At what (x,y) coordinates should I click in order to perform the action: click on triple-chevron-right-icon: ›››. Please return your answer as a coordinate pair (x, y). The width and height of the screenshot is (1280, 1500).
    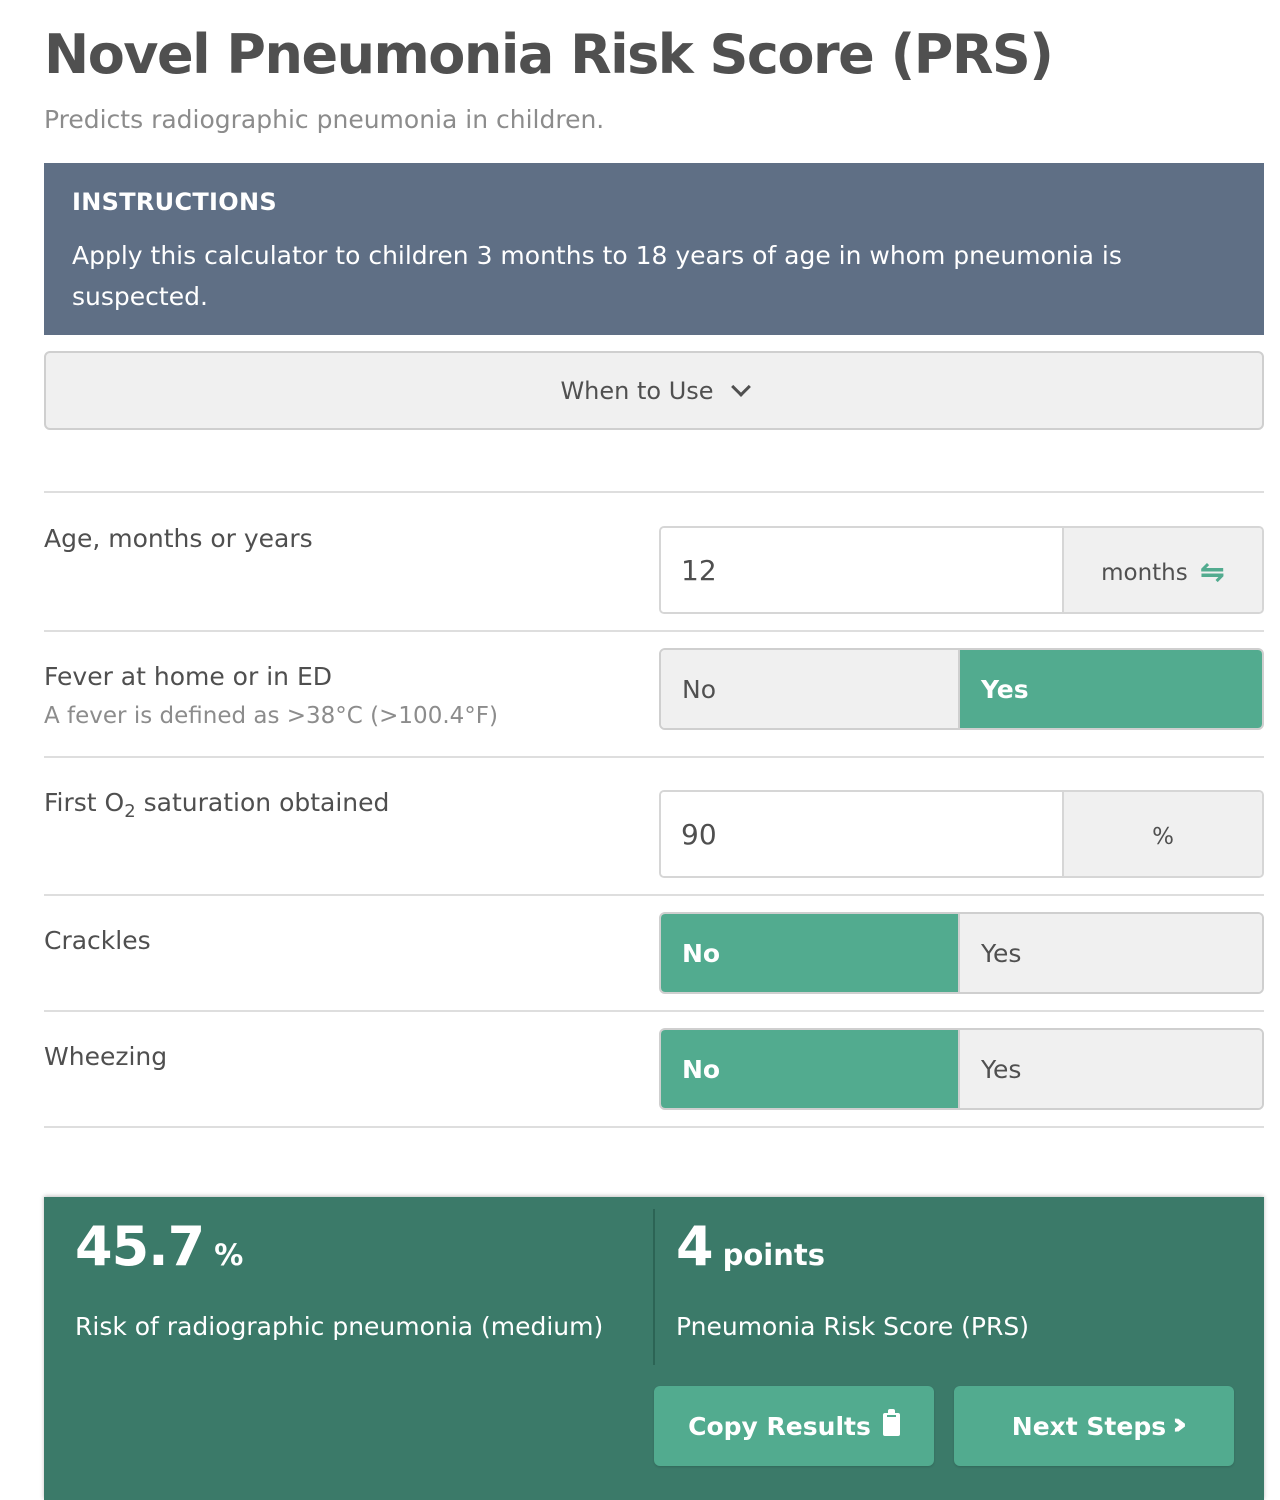
    Looking at the image, I should click on (1179, 1424).